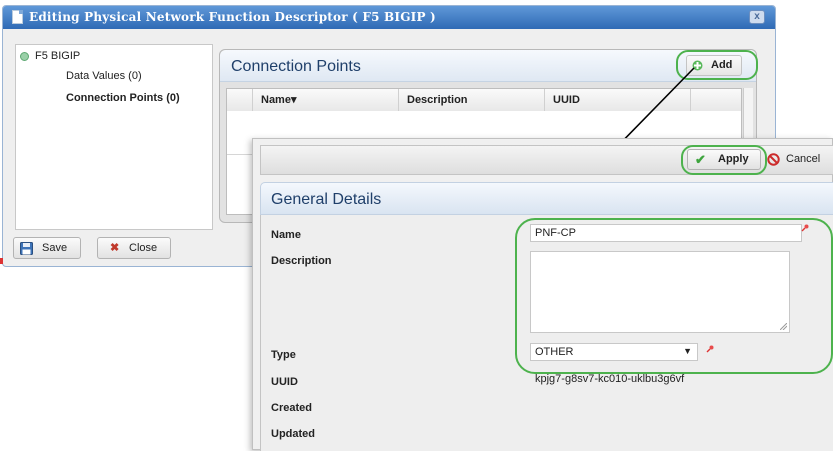 Image resolution: width=833 pixels, height=451 pixels. Describe the element at coordinates (733, 159) in the screenshot. I see `apply-label: Apply` at that location.